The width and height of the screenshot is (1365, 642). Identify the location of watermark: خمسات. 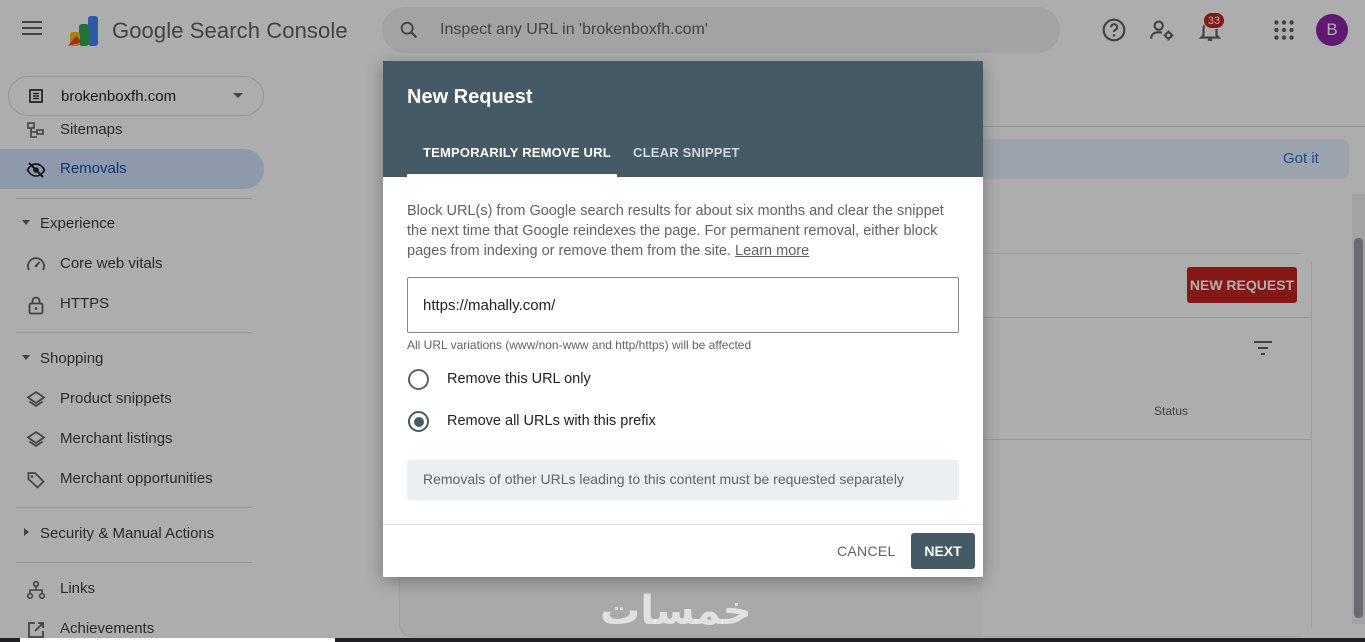
(676, 611).